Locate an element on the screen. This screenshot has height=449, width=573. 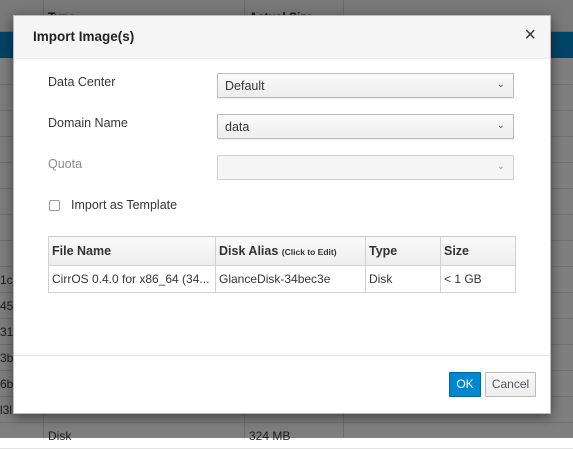
size-header: Size is located at coordinates (478, 251).